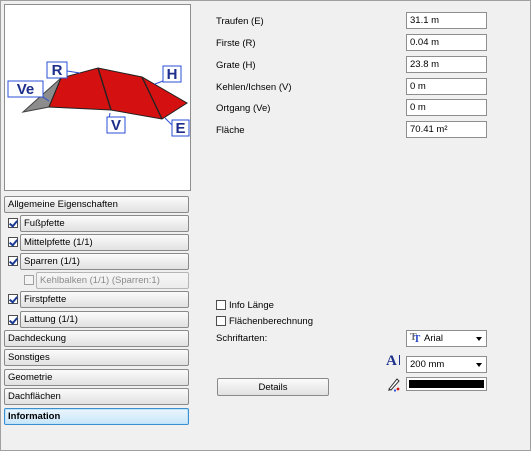  What do you see at coordinates (236, 43) in the screenshot?
I see `label-firste: Firste (R)` at bounding box center [236, 43].